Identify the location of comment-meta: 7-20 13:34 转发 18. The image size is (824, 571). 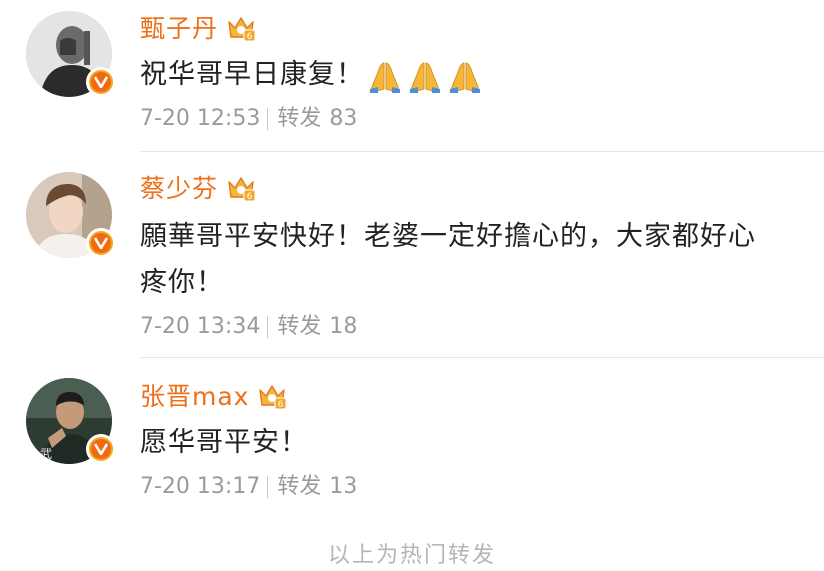
(248, 327).